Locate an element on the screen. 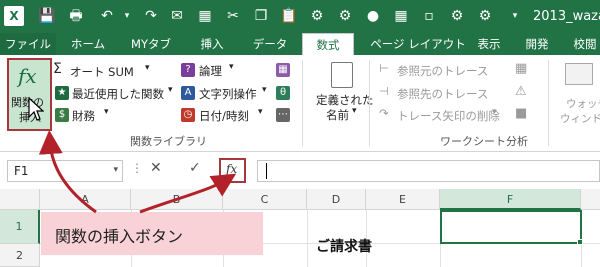 This screenshot has width=600, height=267. arrow-to-ribbon-button is located at coordinates (67, 172).